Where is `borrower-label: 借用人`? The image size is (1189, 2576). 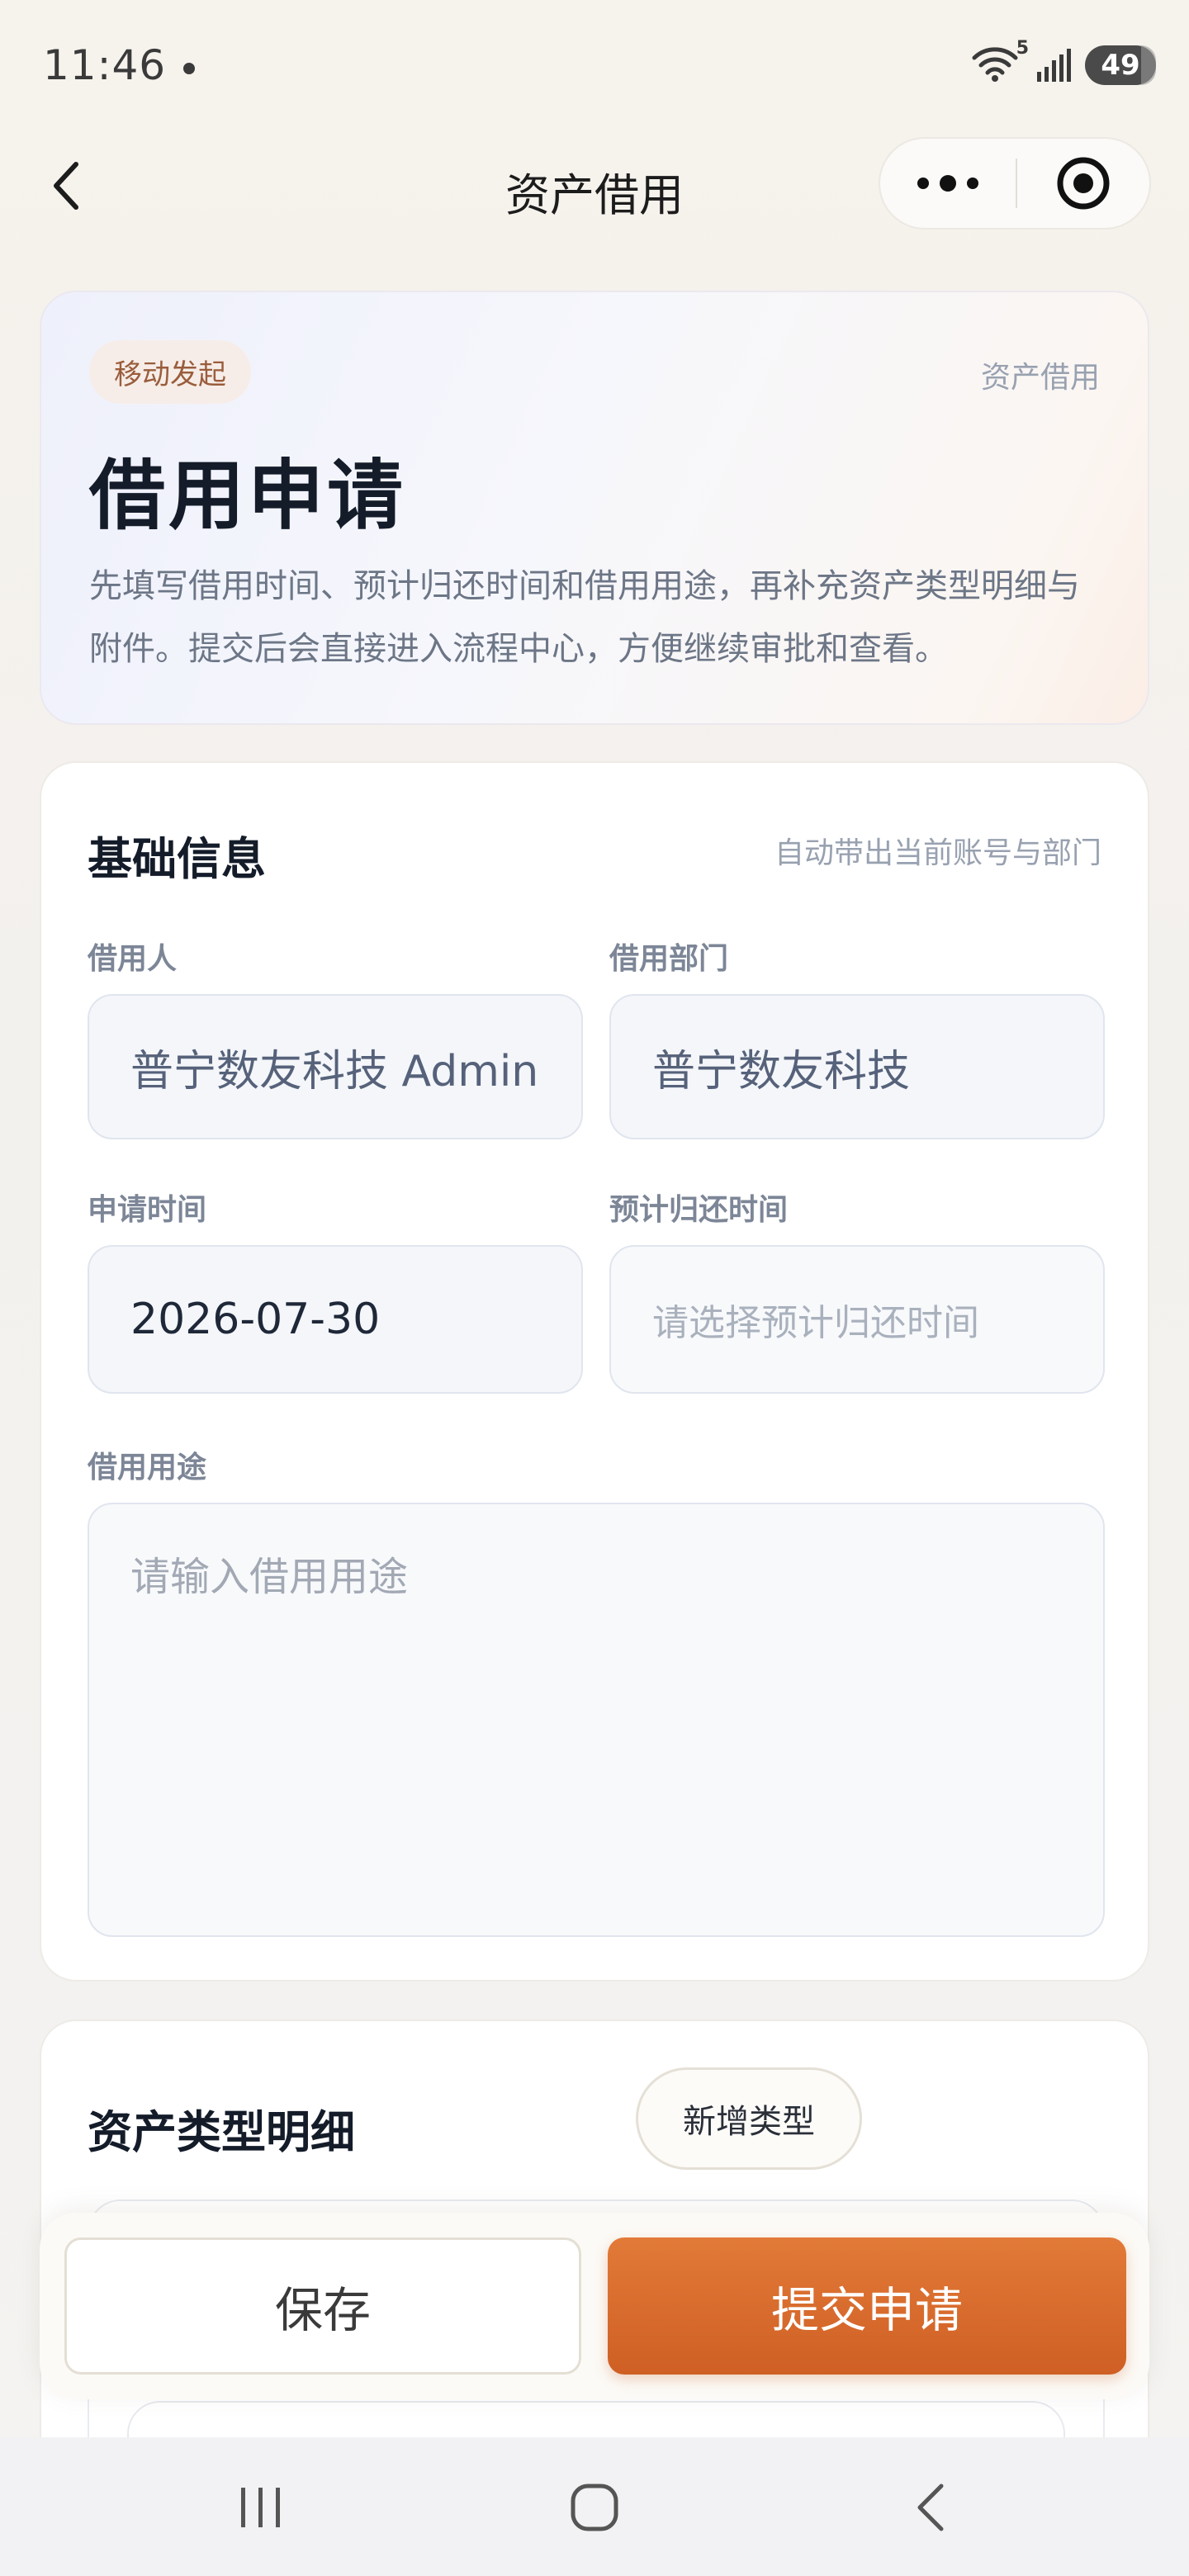 borrower-label: 借用人 is located at coordinates (133, 959).